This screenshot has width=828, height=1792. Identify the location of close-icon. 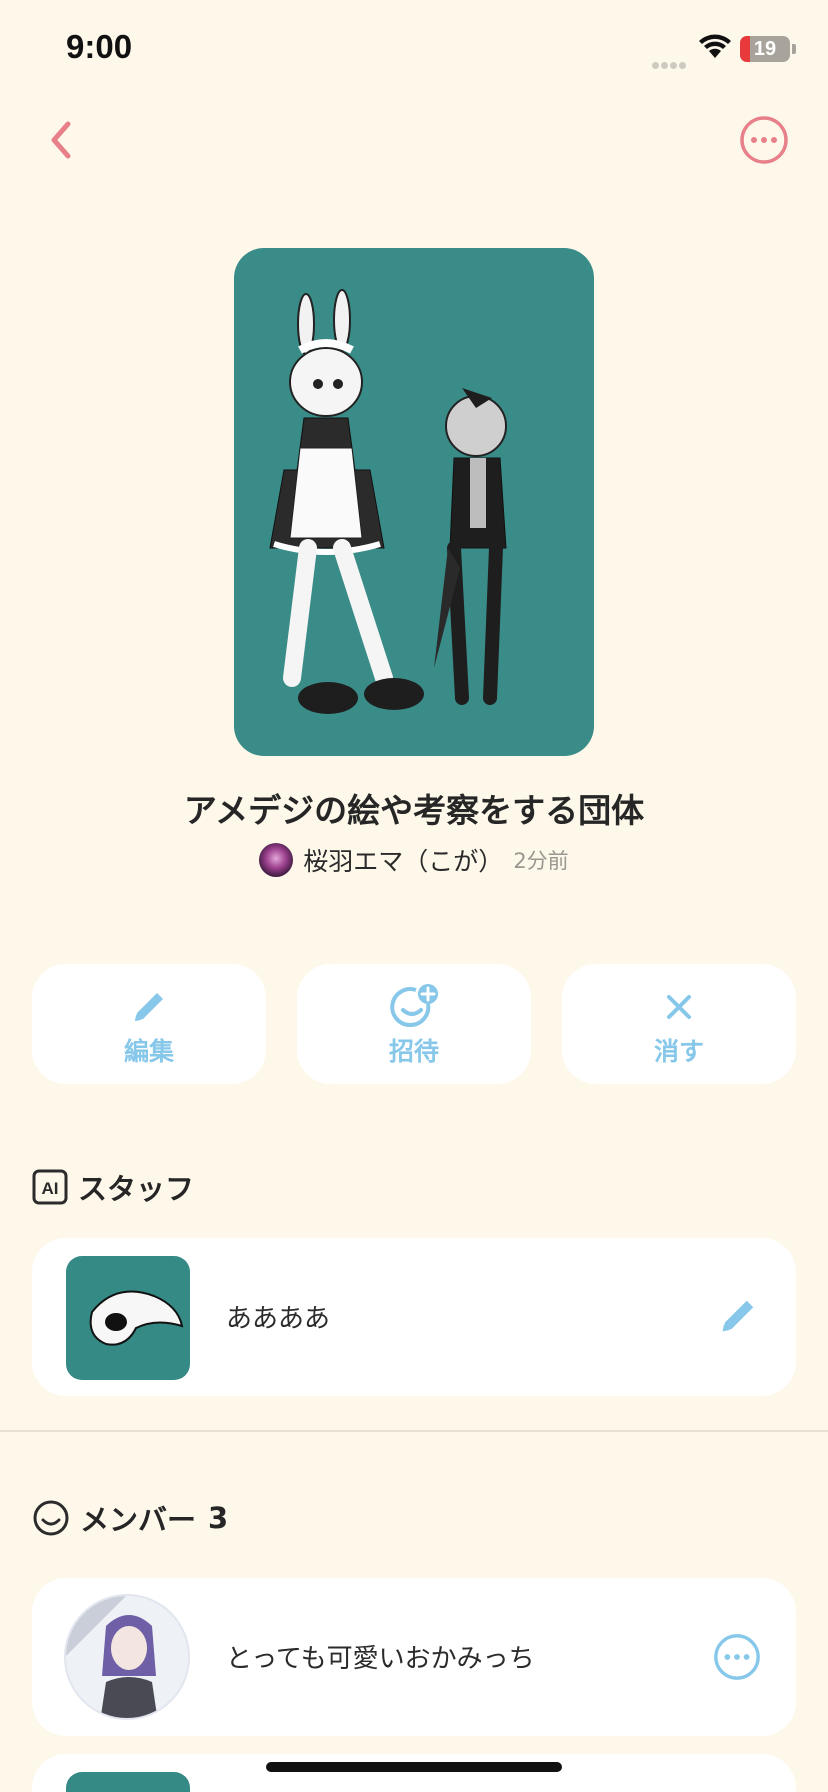
(679, 1007).